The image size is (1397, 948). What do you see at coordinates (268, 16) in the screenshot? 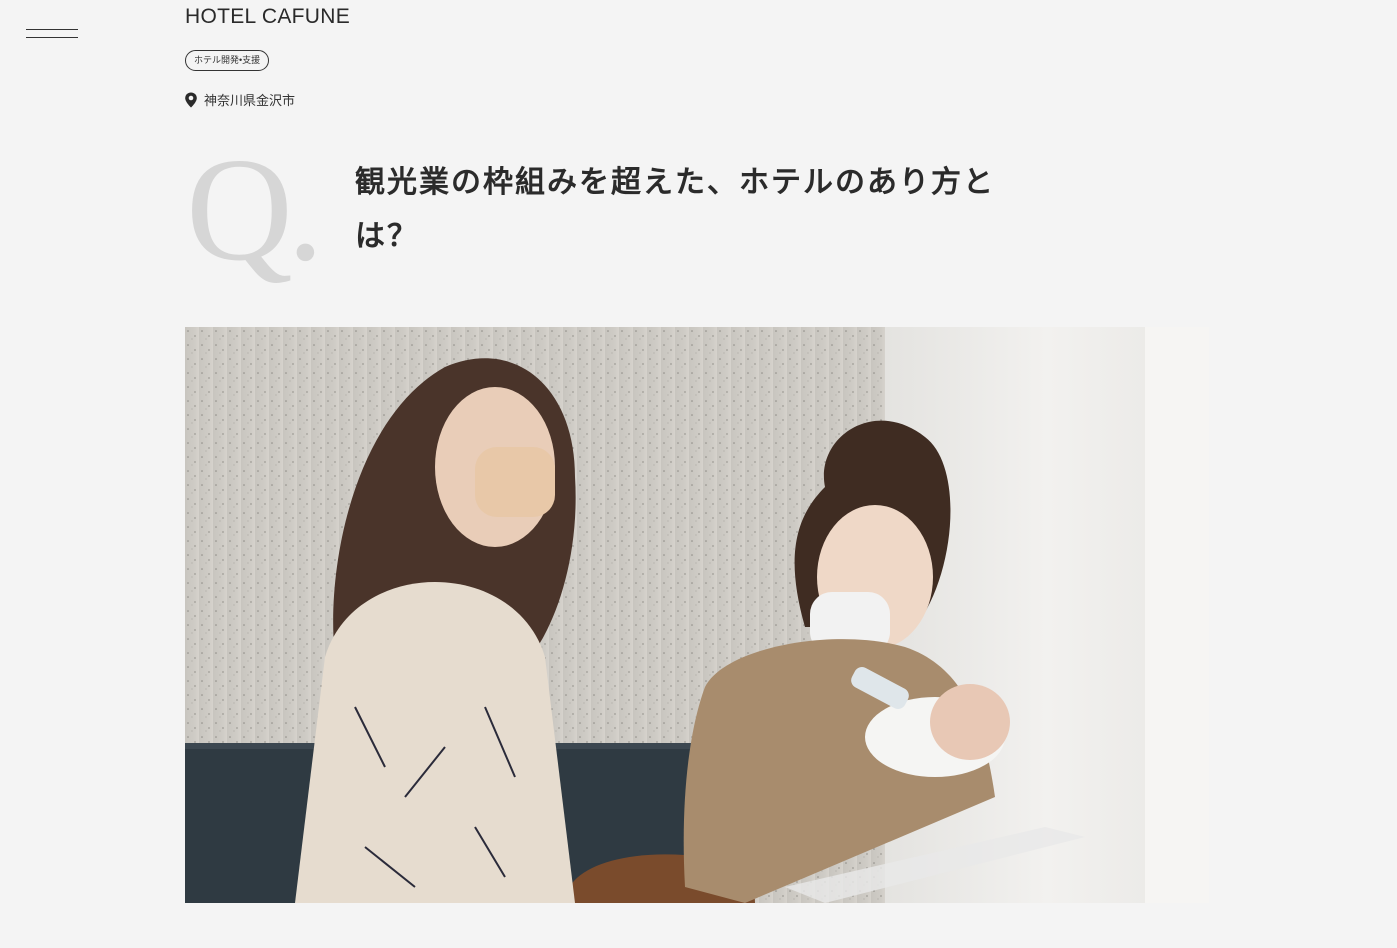
I see `hotel-name-title: HOTEL CAFUNE` at bounding box center [268, 16].